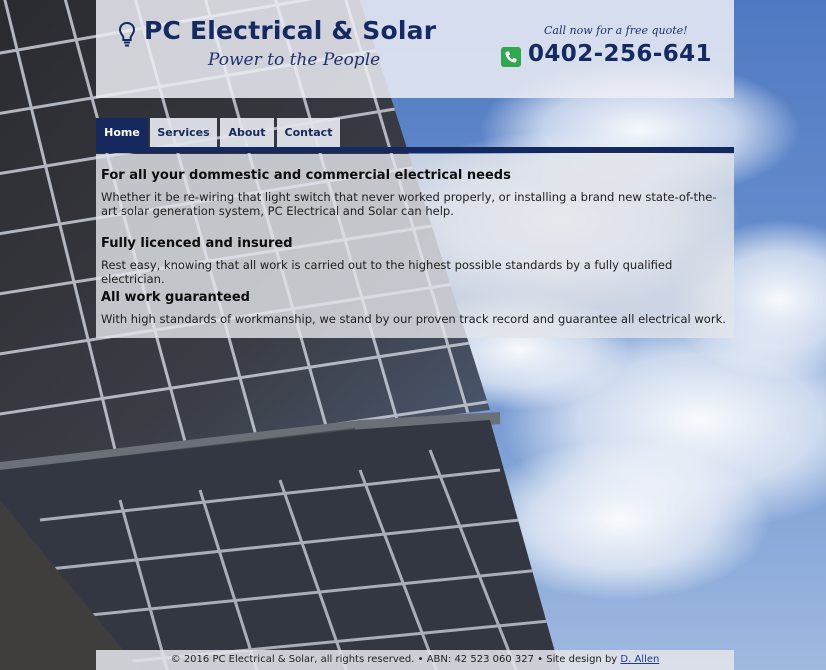  What do you see at coordinates (290, 30) in the screenshot?
I see `site-title: PC Electrical & Solar` at bounding box center [290, 30].